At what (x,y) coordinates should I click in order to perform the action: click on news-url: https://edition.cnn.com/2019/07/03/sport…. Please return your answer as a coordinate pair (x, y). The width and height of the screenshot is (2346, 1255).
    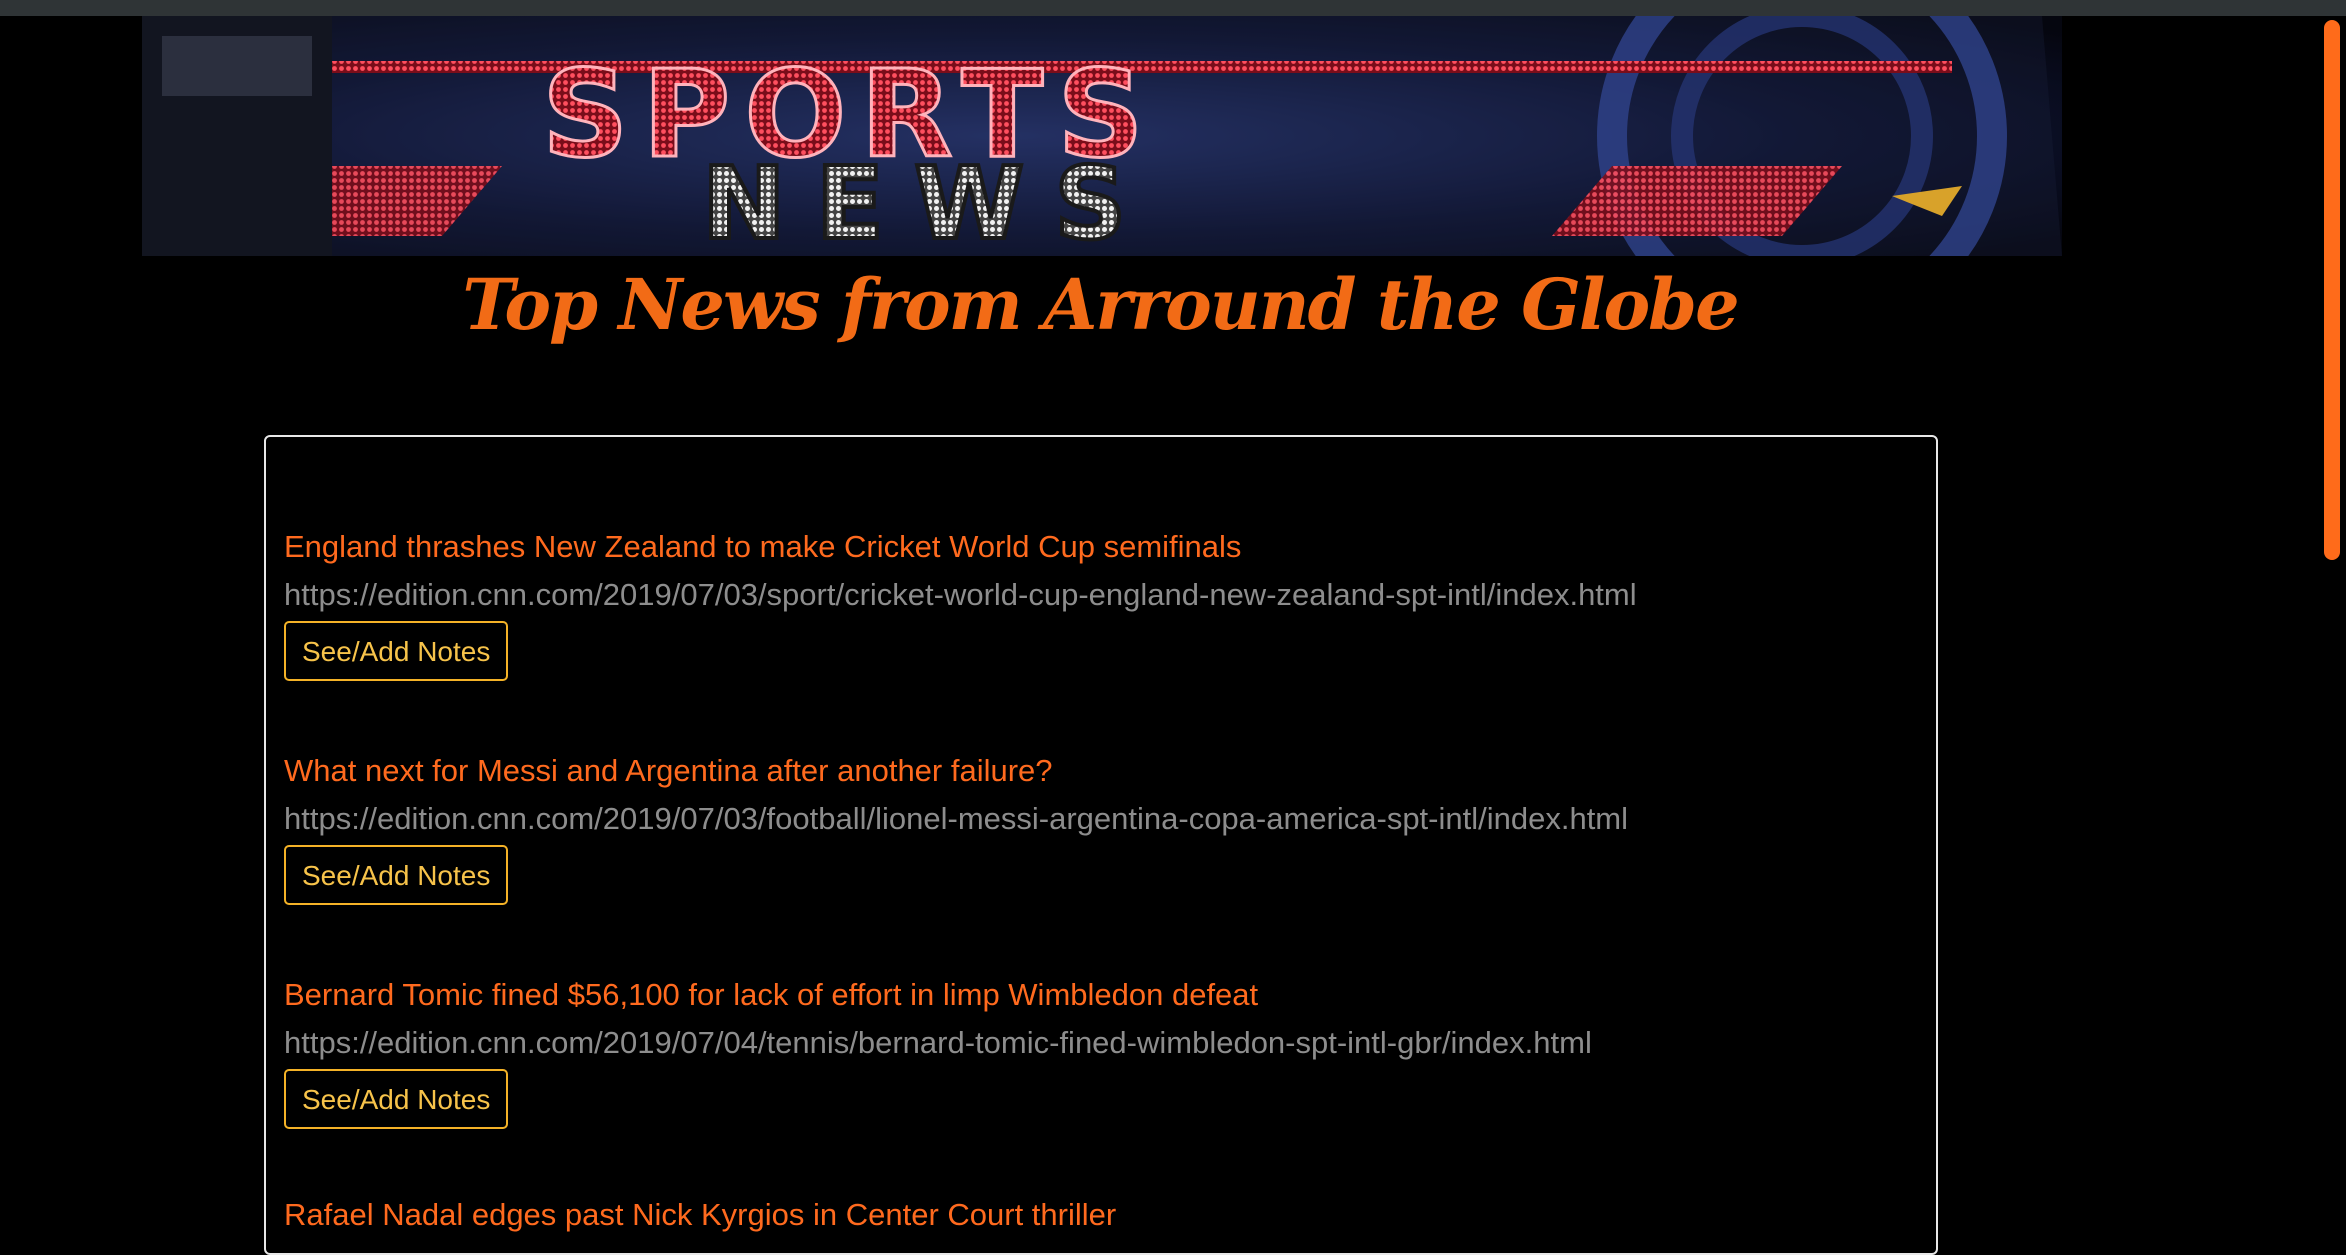
    Looking at the image, I should click on (960, 595).